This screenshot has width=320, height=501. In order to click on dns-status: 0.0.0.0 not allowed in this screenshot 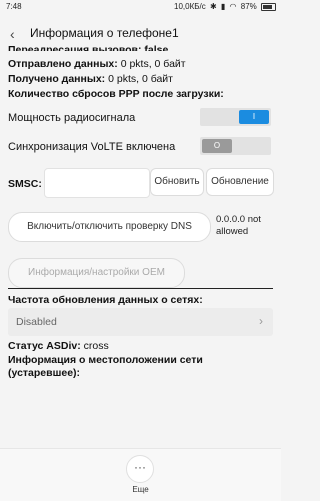, I will do `click(238, 225)`.